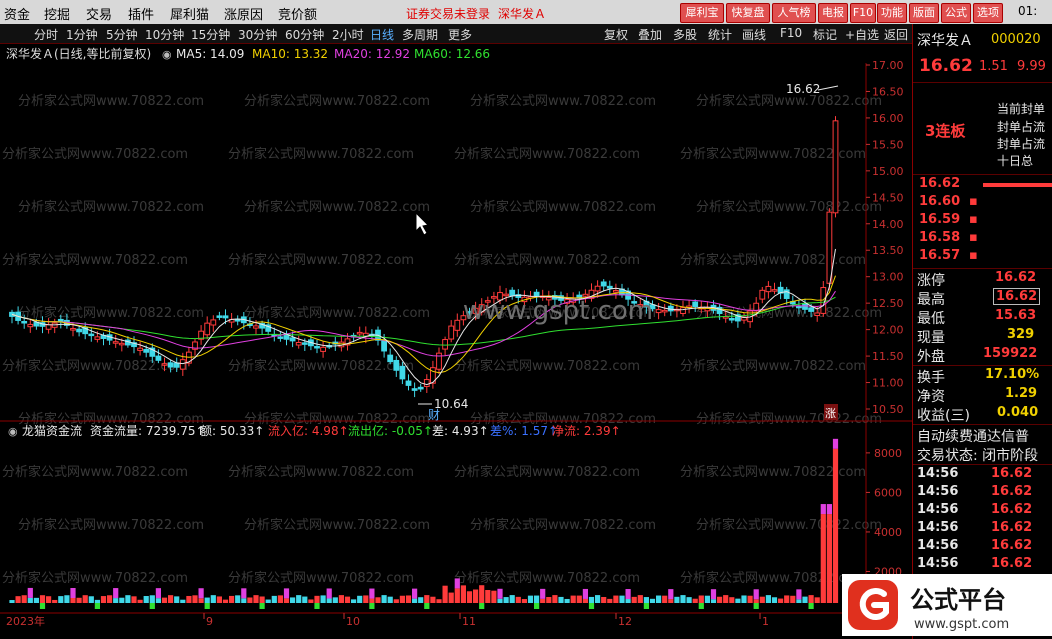 This screenshot has height=639, width=1052. I want to click on add-watchlist-button: +自选, so click(862, 34).